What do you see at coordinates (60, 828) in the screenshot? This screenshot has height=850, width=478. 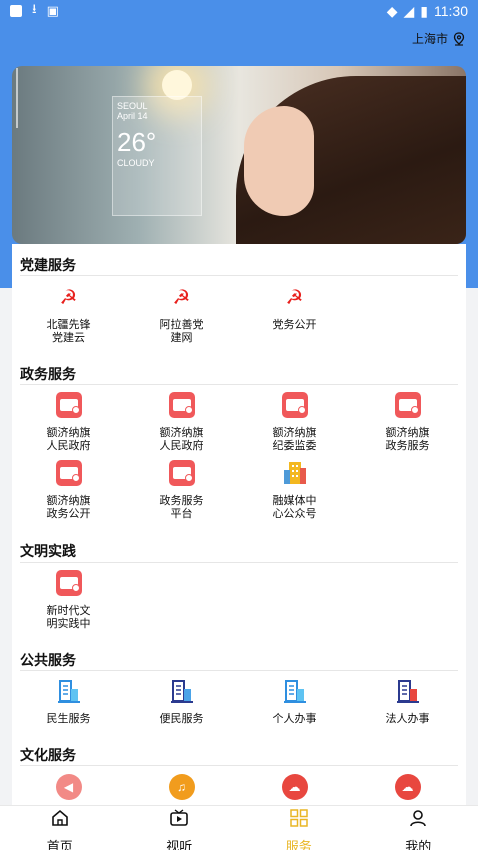 I see `nav-home: 首页` at bounding box center [60, 828].